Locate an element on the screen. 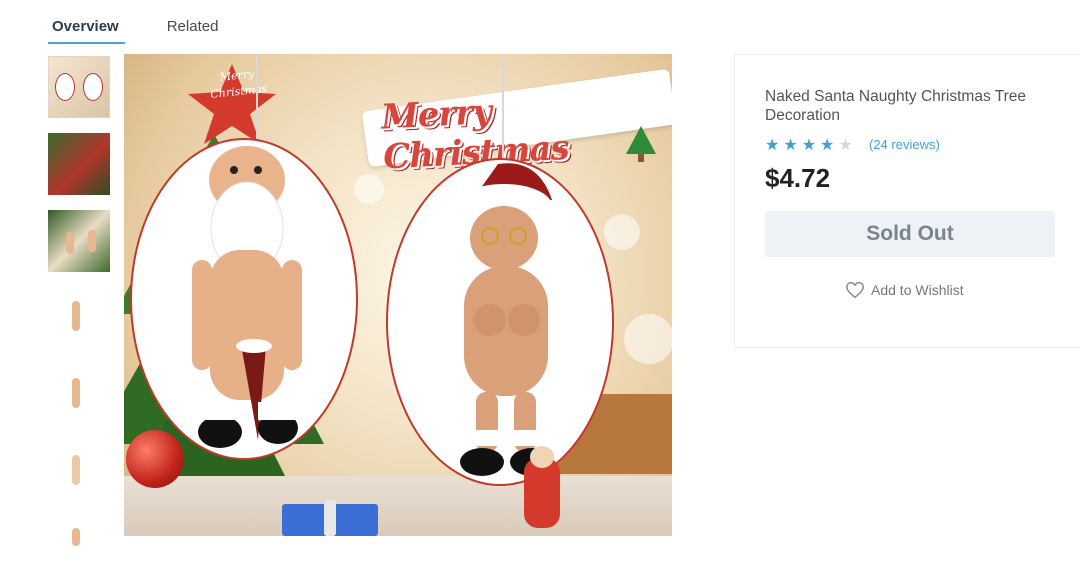 The image size is (1080, 561). reviews-link: (24 reviews) is located at coordinates (904, 144).